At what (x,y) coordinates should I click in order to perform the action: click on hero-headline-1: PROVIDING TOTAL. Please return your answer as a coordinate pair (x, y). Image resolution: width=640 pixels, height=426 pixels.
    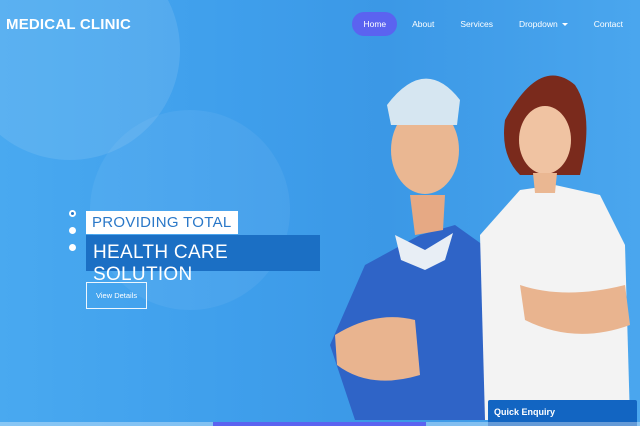
    Looking at the image, I should click on (162, 222).